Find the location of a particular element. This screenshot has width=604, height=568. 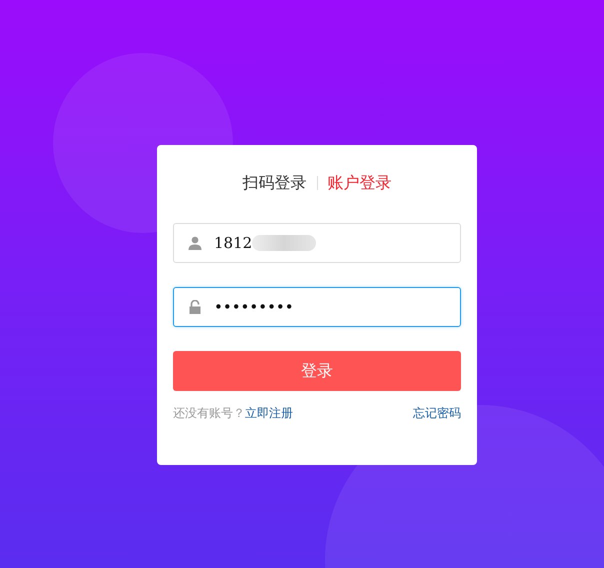

forgot-password-link: 忘记密码 is located at coordinates (437, 413).